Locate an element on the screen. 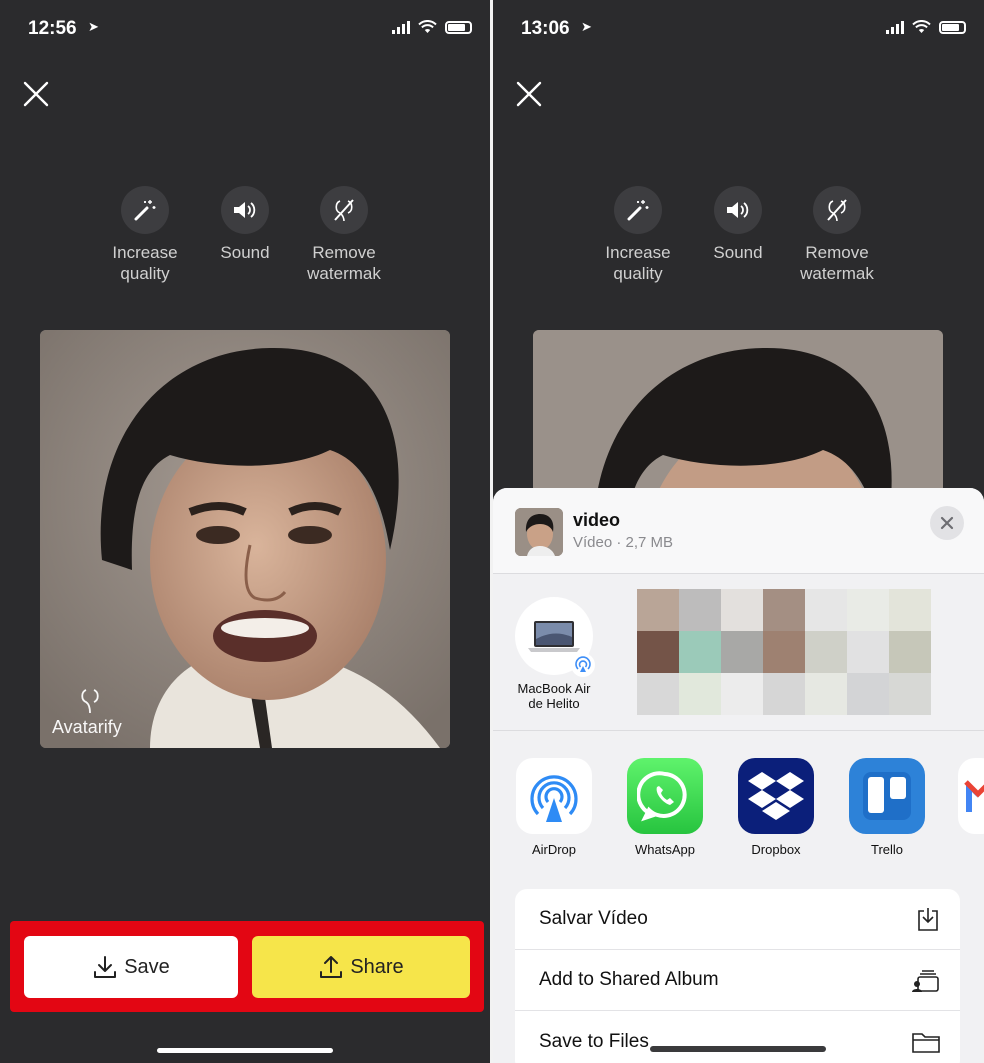 The width and height of the screenshot is (984, 1063). status-time: 12:56 is located at coordinates (52, 28).